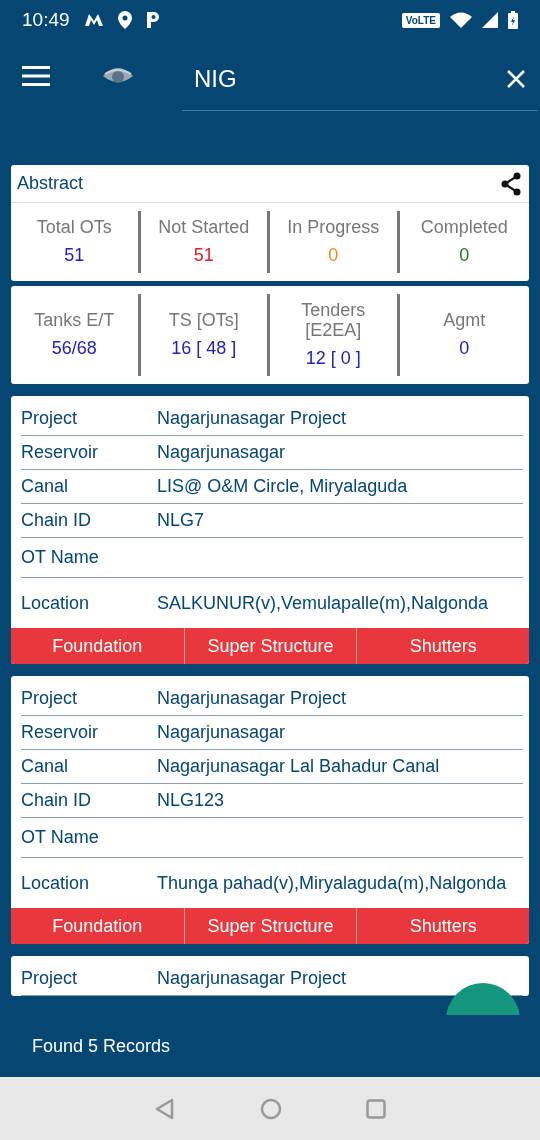 This screenshot has width=540, height=1140. Describe the element at coordinates (333, 359) in the screenshot. I see `stat-value: 12 [ 0 ]` at that location.